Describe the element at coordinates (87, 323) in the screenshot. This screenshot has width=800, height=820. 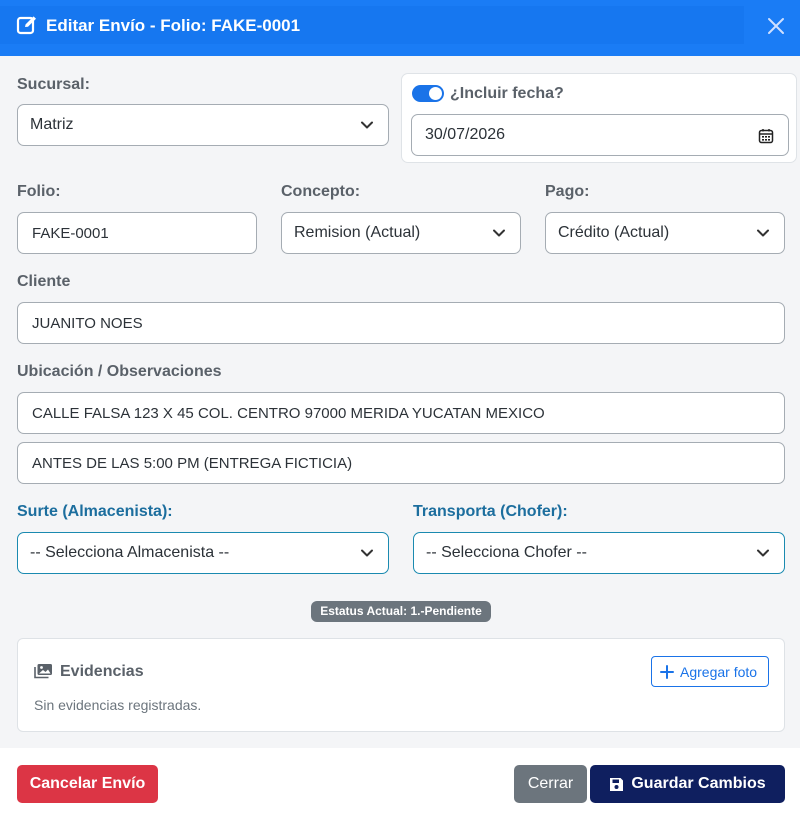
I see `cliente-value: JUANITO NOES` at that location.